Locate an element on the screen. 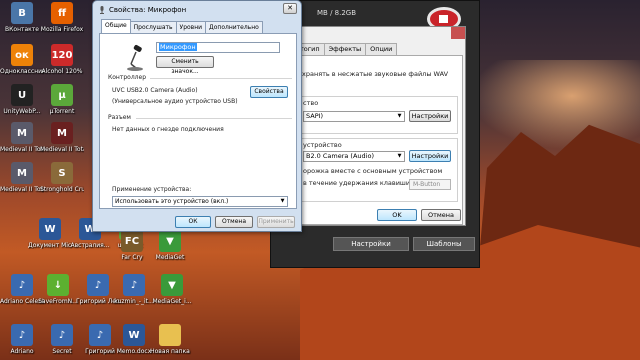  desktop-icon-label: Одноклассники is located at coordinates (22, 71).